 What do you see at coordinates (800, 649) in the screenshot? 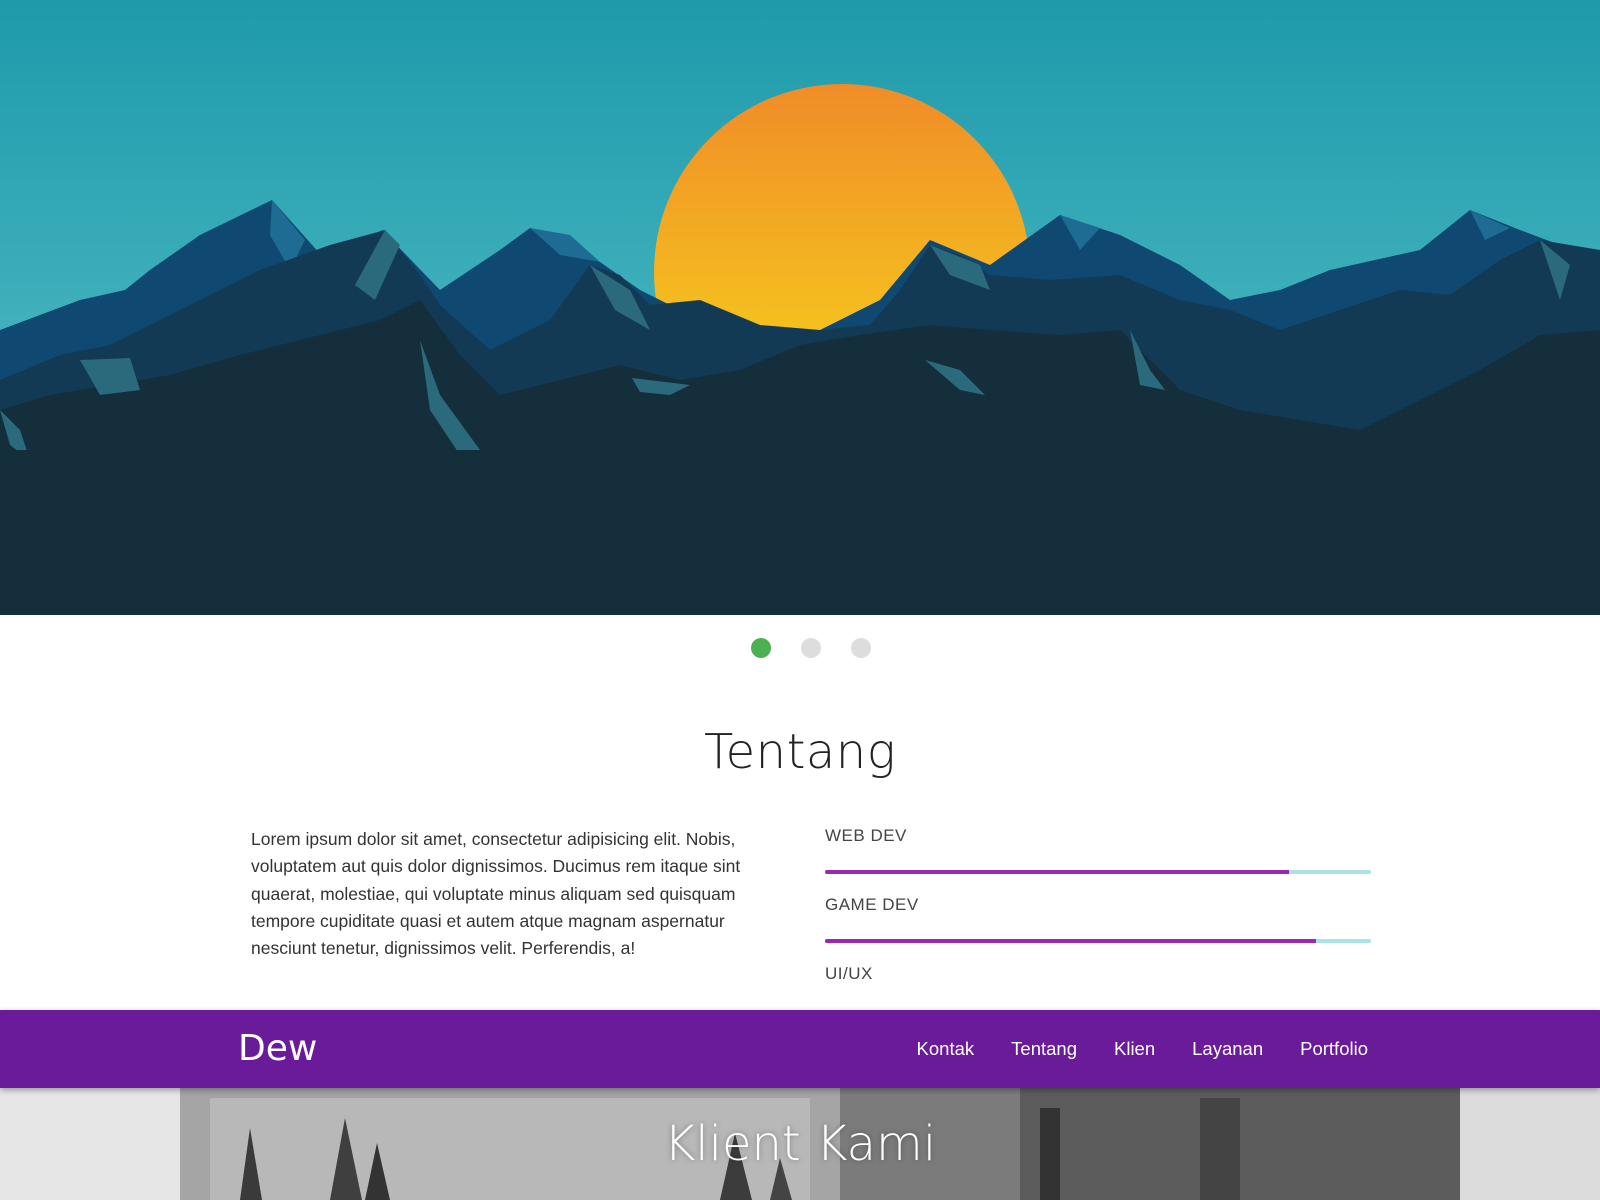
I see `carousel-indicators` at bounding box center [800, 649].